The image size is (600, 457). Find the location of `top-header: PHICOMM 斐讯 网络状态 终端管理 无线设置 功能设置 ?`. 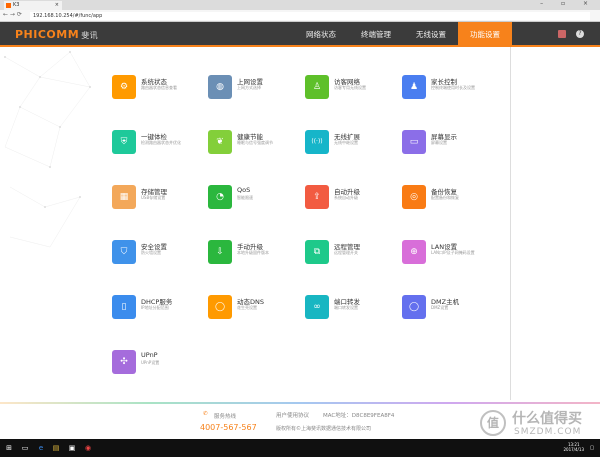

top-header: PHICOMM 斐讯 网络状态 终端管理 无线设置 功能设置 ? is located at coordinates (300, 34).